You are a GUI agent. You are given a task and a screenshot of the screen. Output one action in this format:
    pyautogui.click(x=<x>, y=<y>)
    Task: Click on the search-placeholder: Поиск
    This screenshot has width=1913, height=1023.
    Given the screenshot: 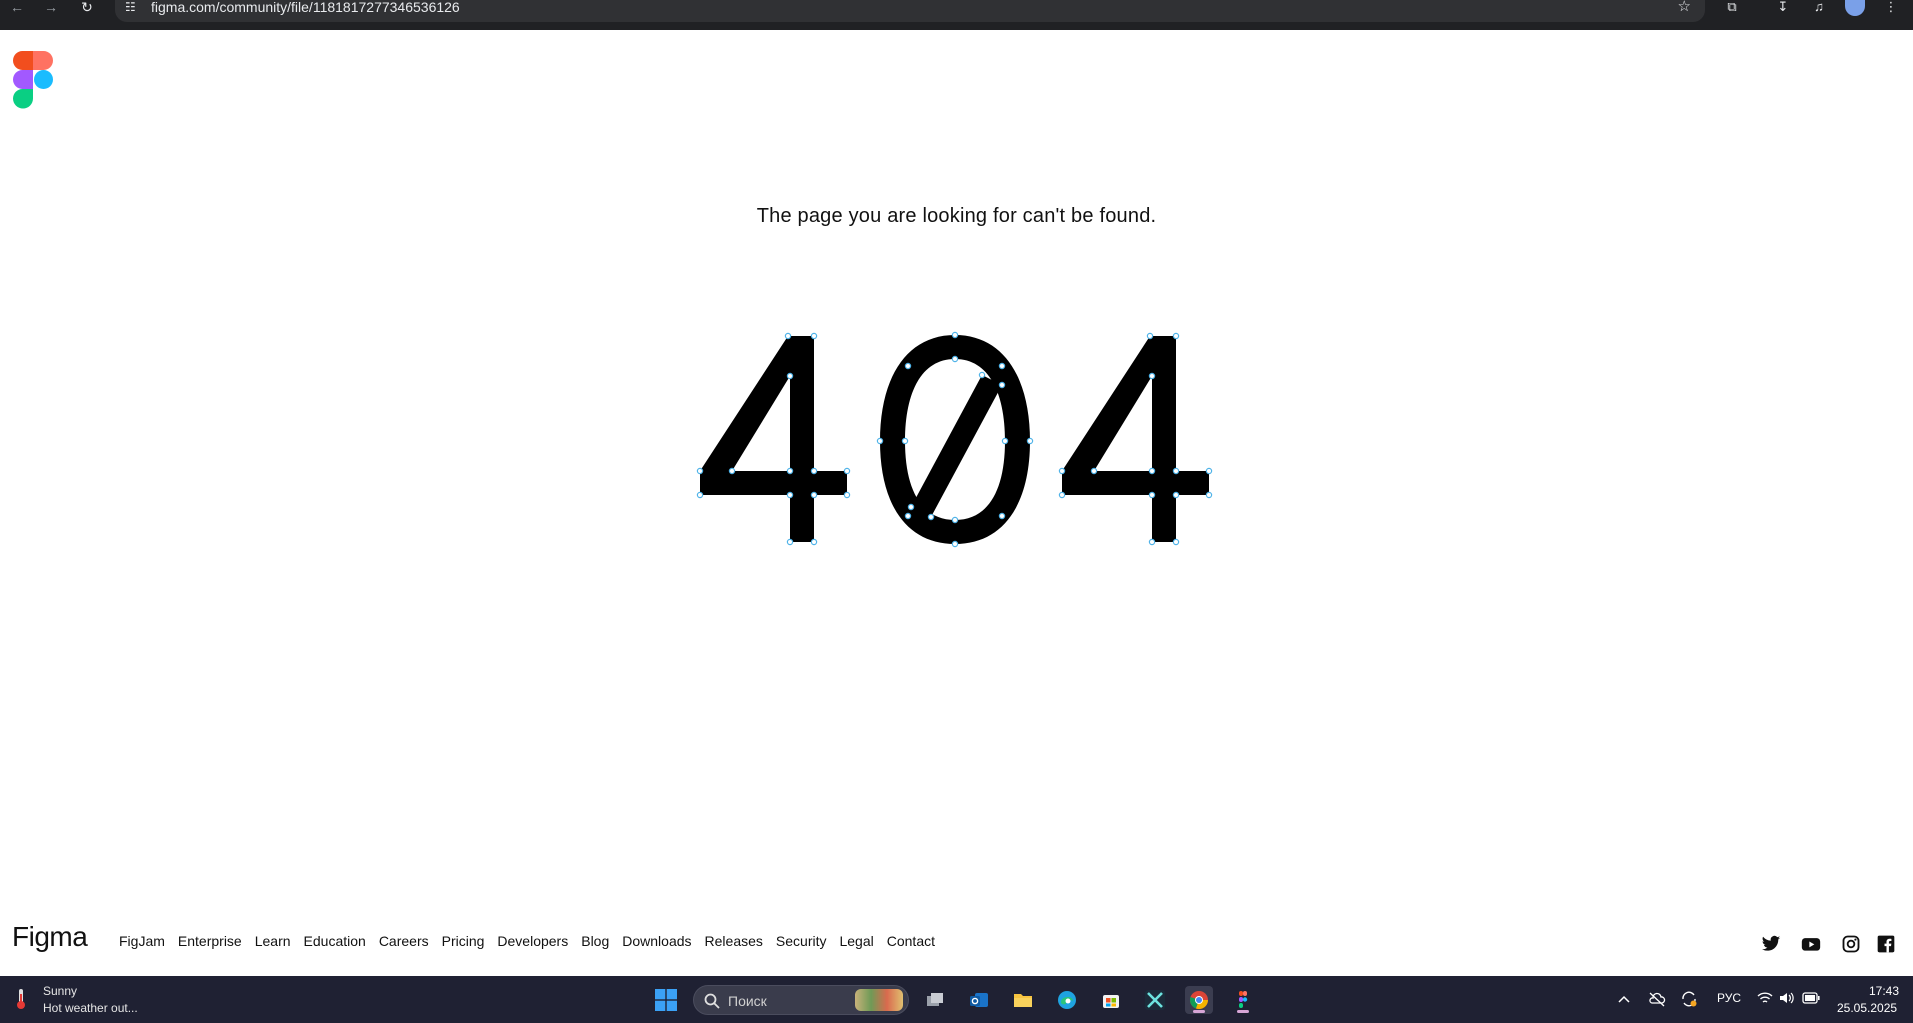 What is the action you would take?
    pyautogui.click(x=747, y=1001)
    